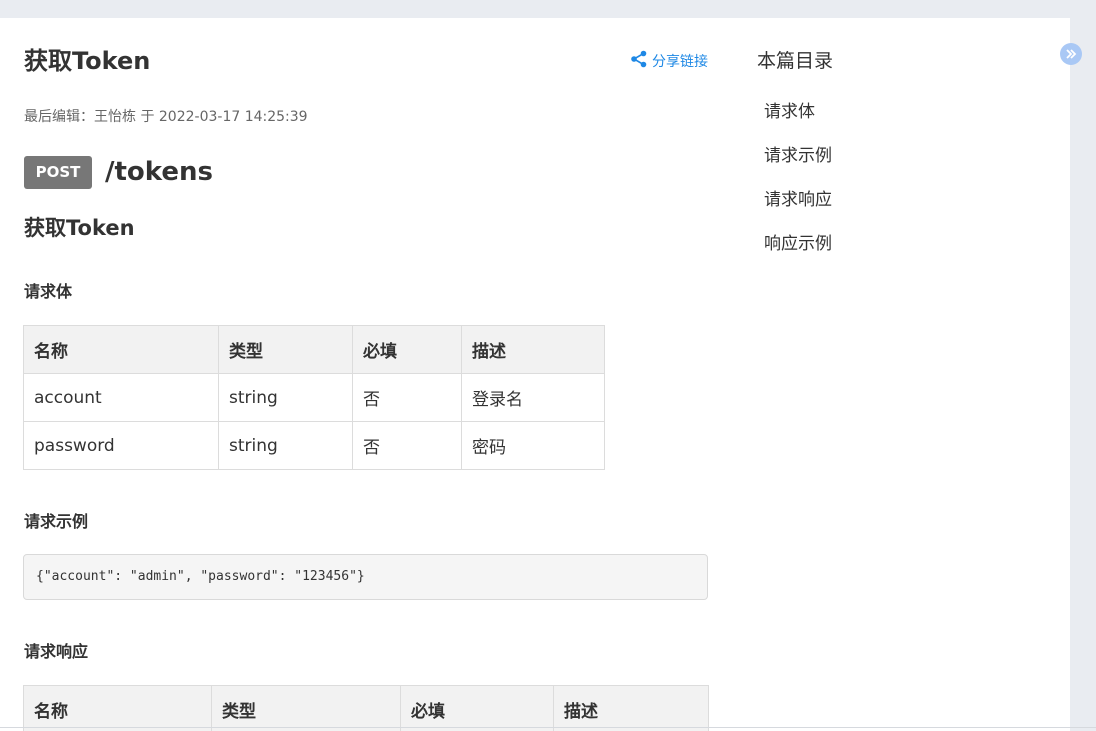 This screenshot has width=1096, height=731. What do you see at coordinates (87, 61) in the screenshot?
I see `page-title: 获取Token` at bounding box center [87, 61].